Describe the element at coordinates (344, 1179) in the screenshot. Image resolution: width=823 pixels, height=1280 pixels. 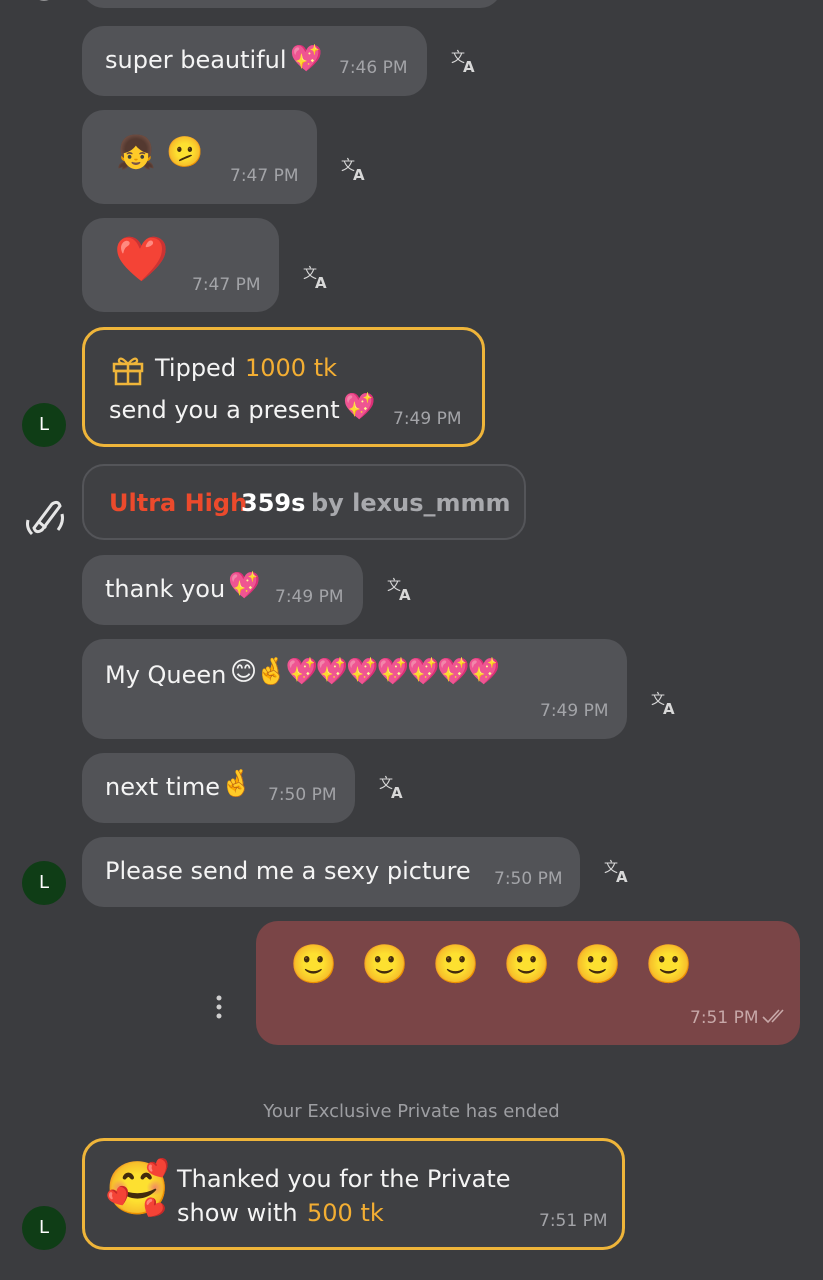
I see `thanks-line1: Thanked you for the Private` at that location.